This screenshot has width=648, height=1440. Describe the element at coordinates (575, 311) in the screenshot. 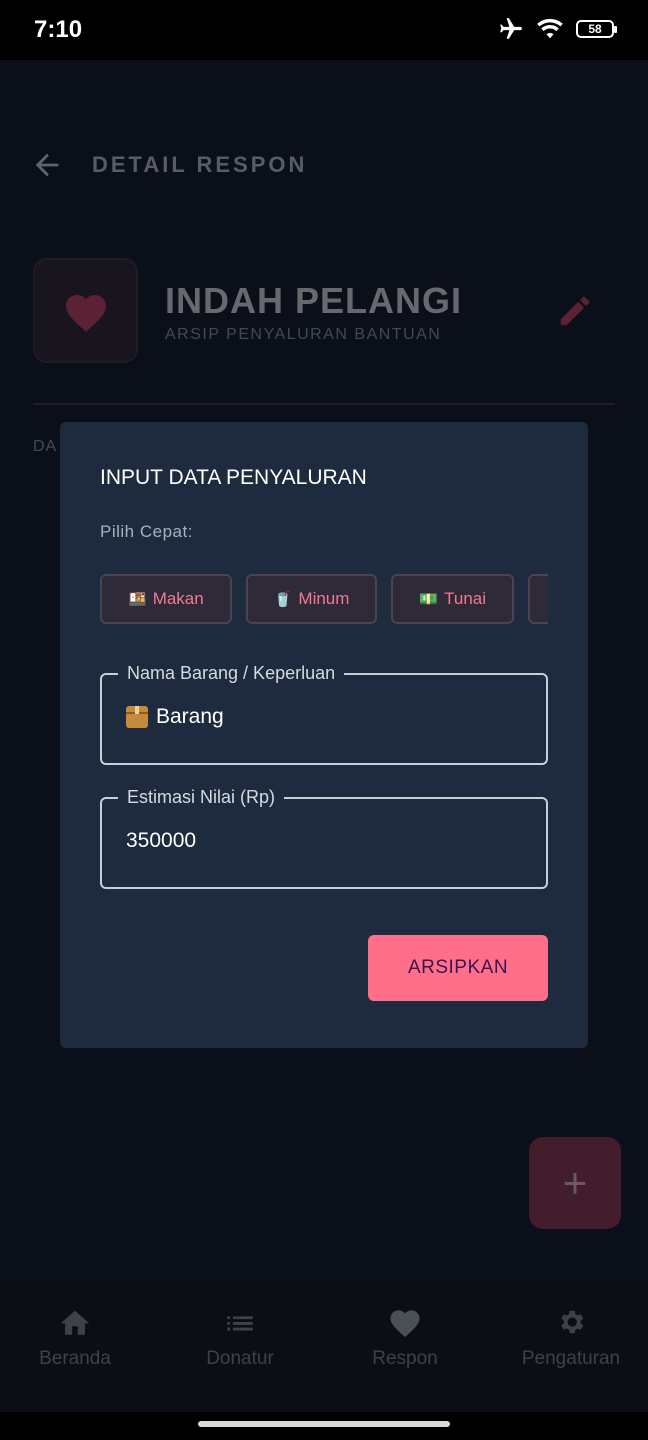

I see `edit-icon` at that location.